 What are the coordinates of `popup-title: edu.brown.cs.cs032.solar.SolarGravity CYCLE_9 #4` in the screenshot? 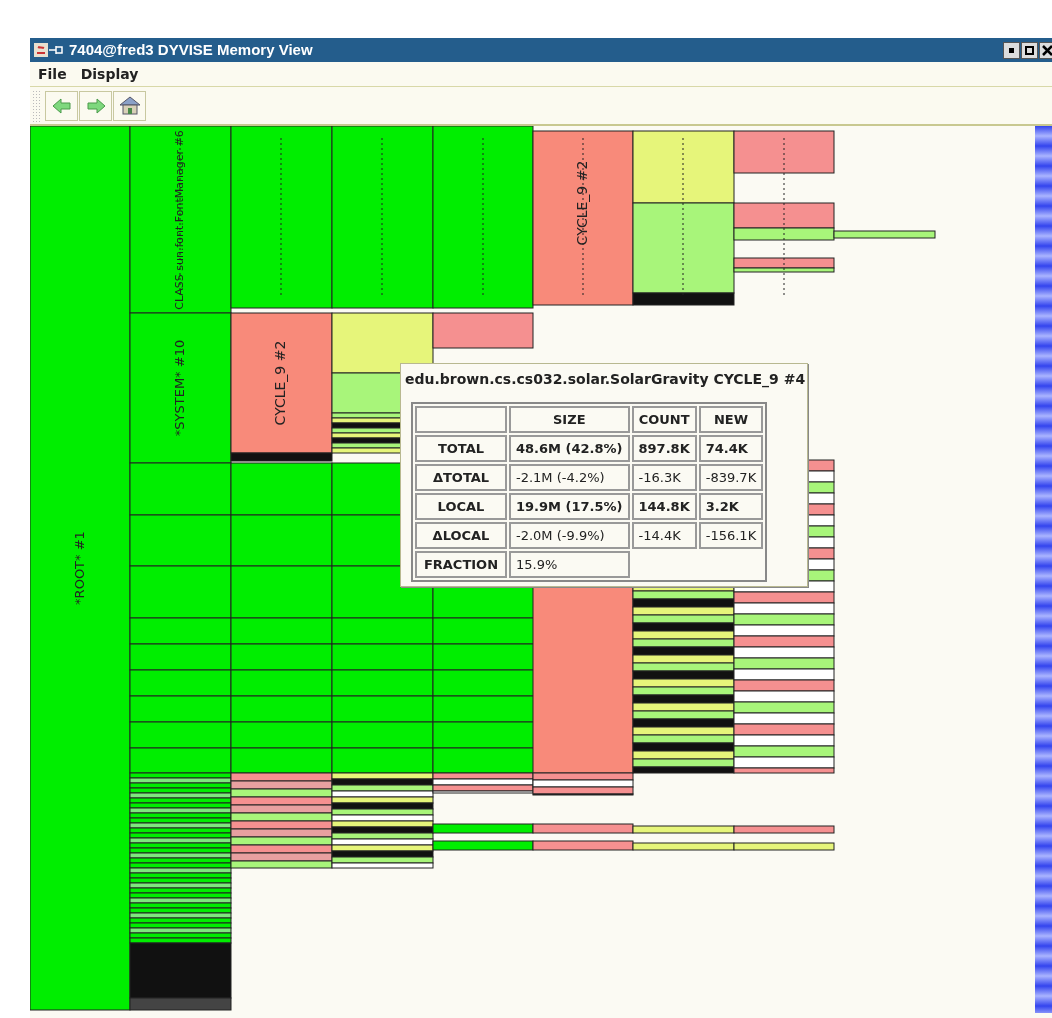 It's located at (604, 380).